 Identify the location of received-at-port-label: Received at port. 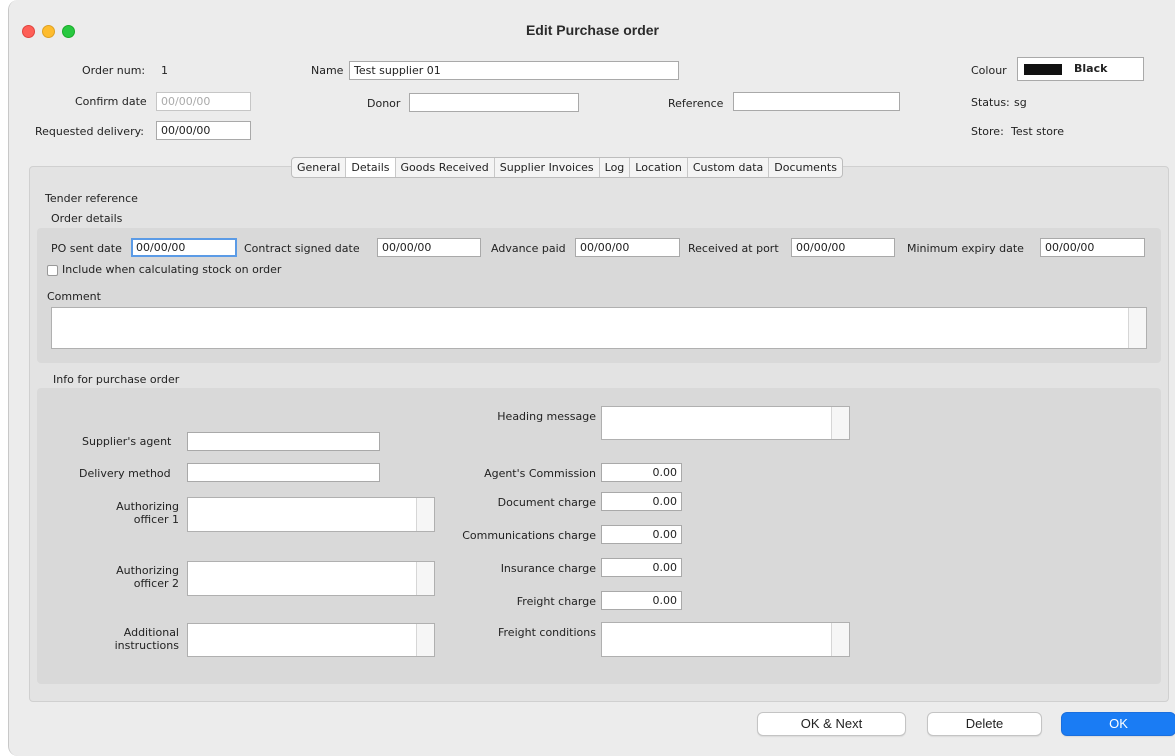
(733, 248).